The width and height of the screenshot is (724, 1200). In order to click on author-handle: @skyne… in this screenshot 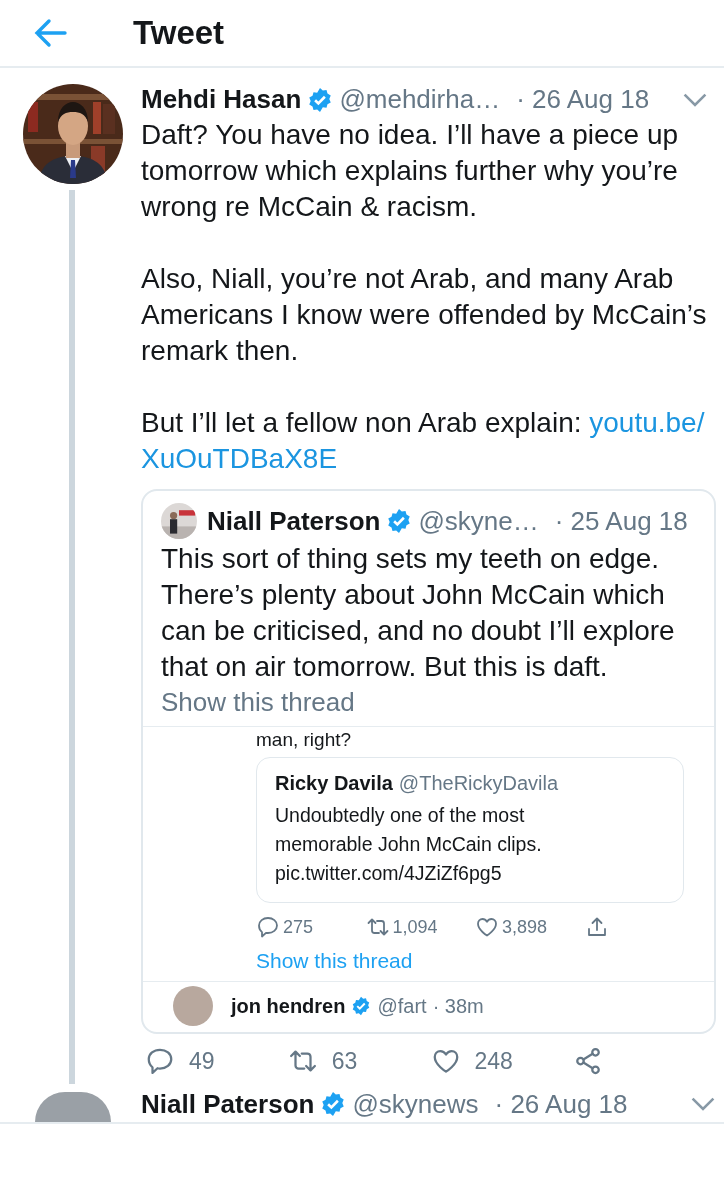, I will do `click(478, 521)`.